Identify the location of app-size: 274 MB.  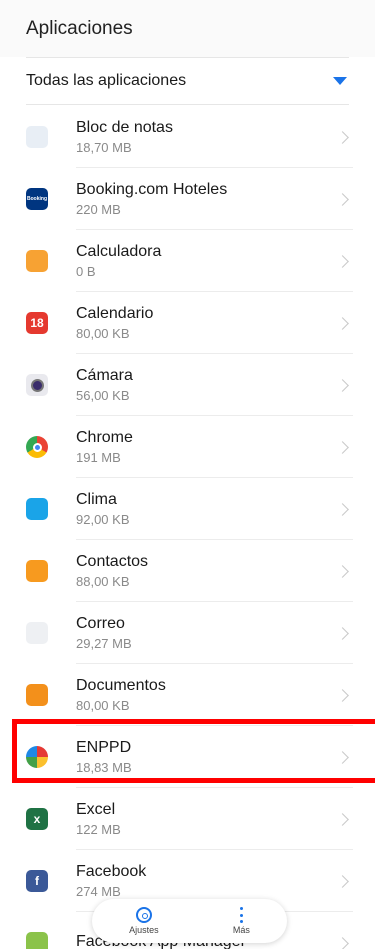
(98, 891).